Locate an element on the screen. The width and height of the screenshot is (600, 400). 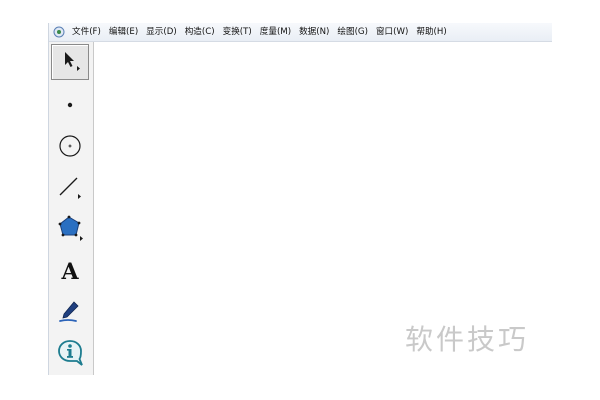
menu-edit: 编辑(E) is located at coordinates (123, 32).